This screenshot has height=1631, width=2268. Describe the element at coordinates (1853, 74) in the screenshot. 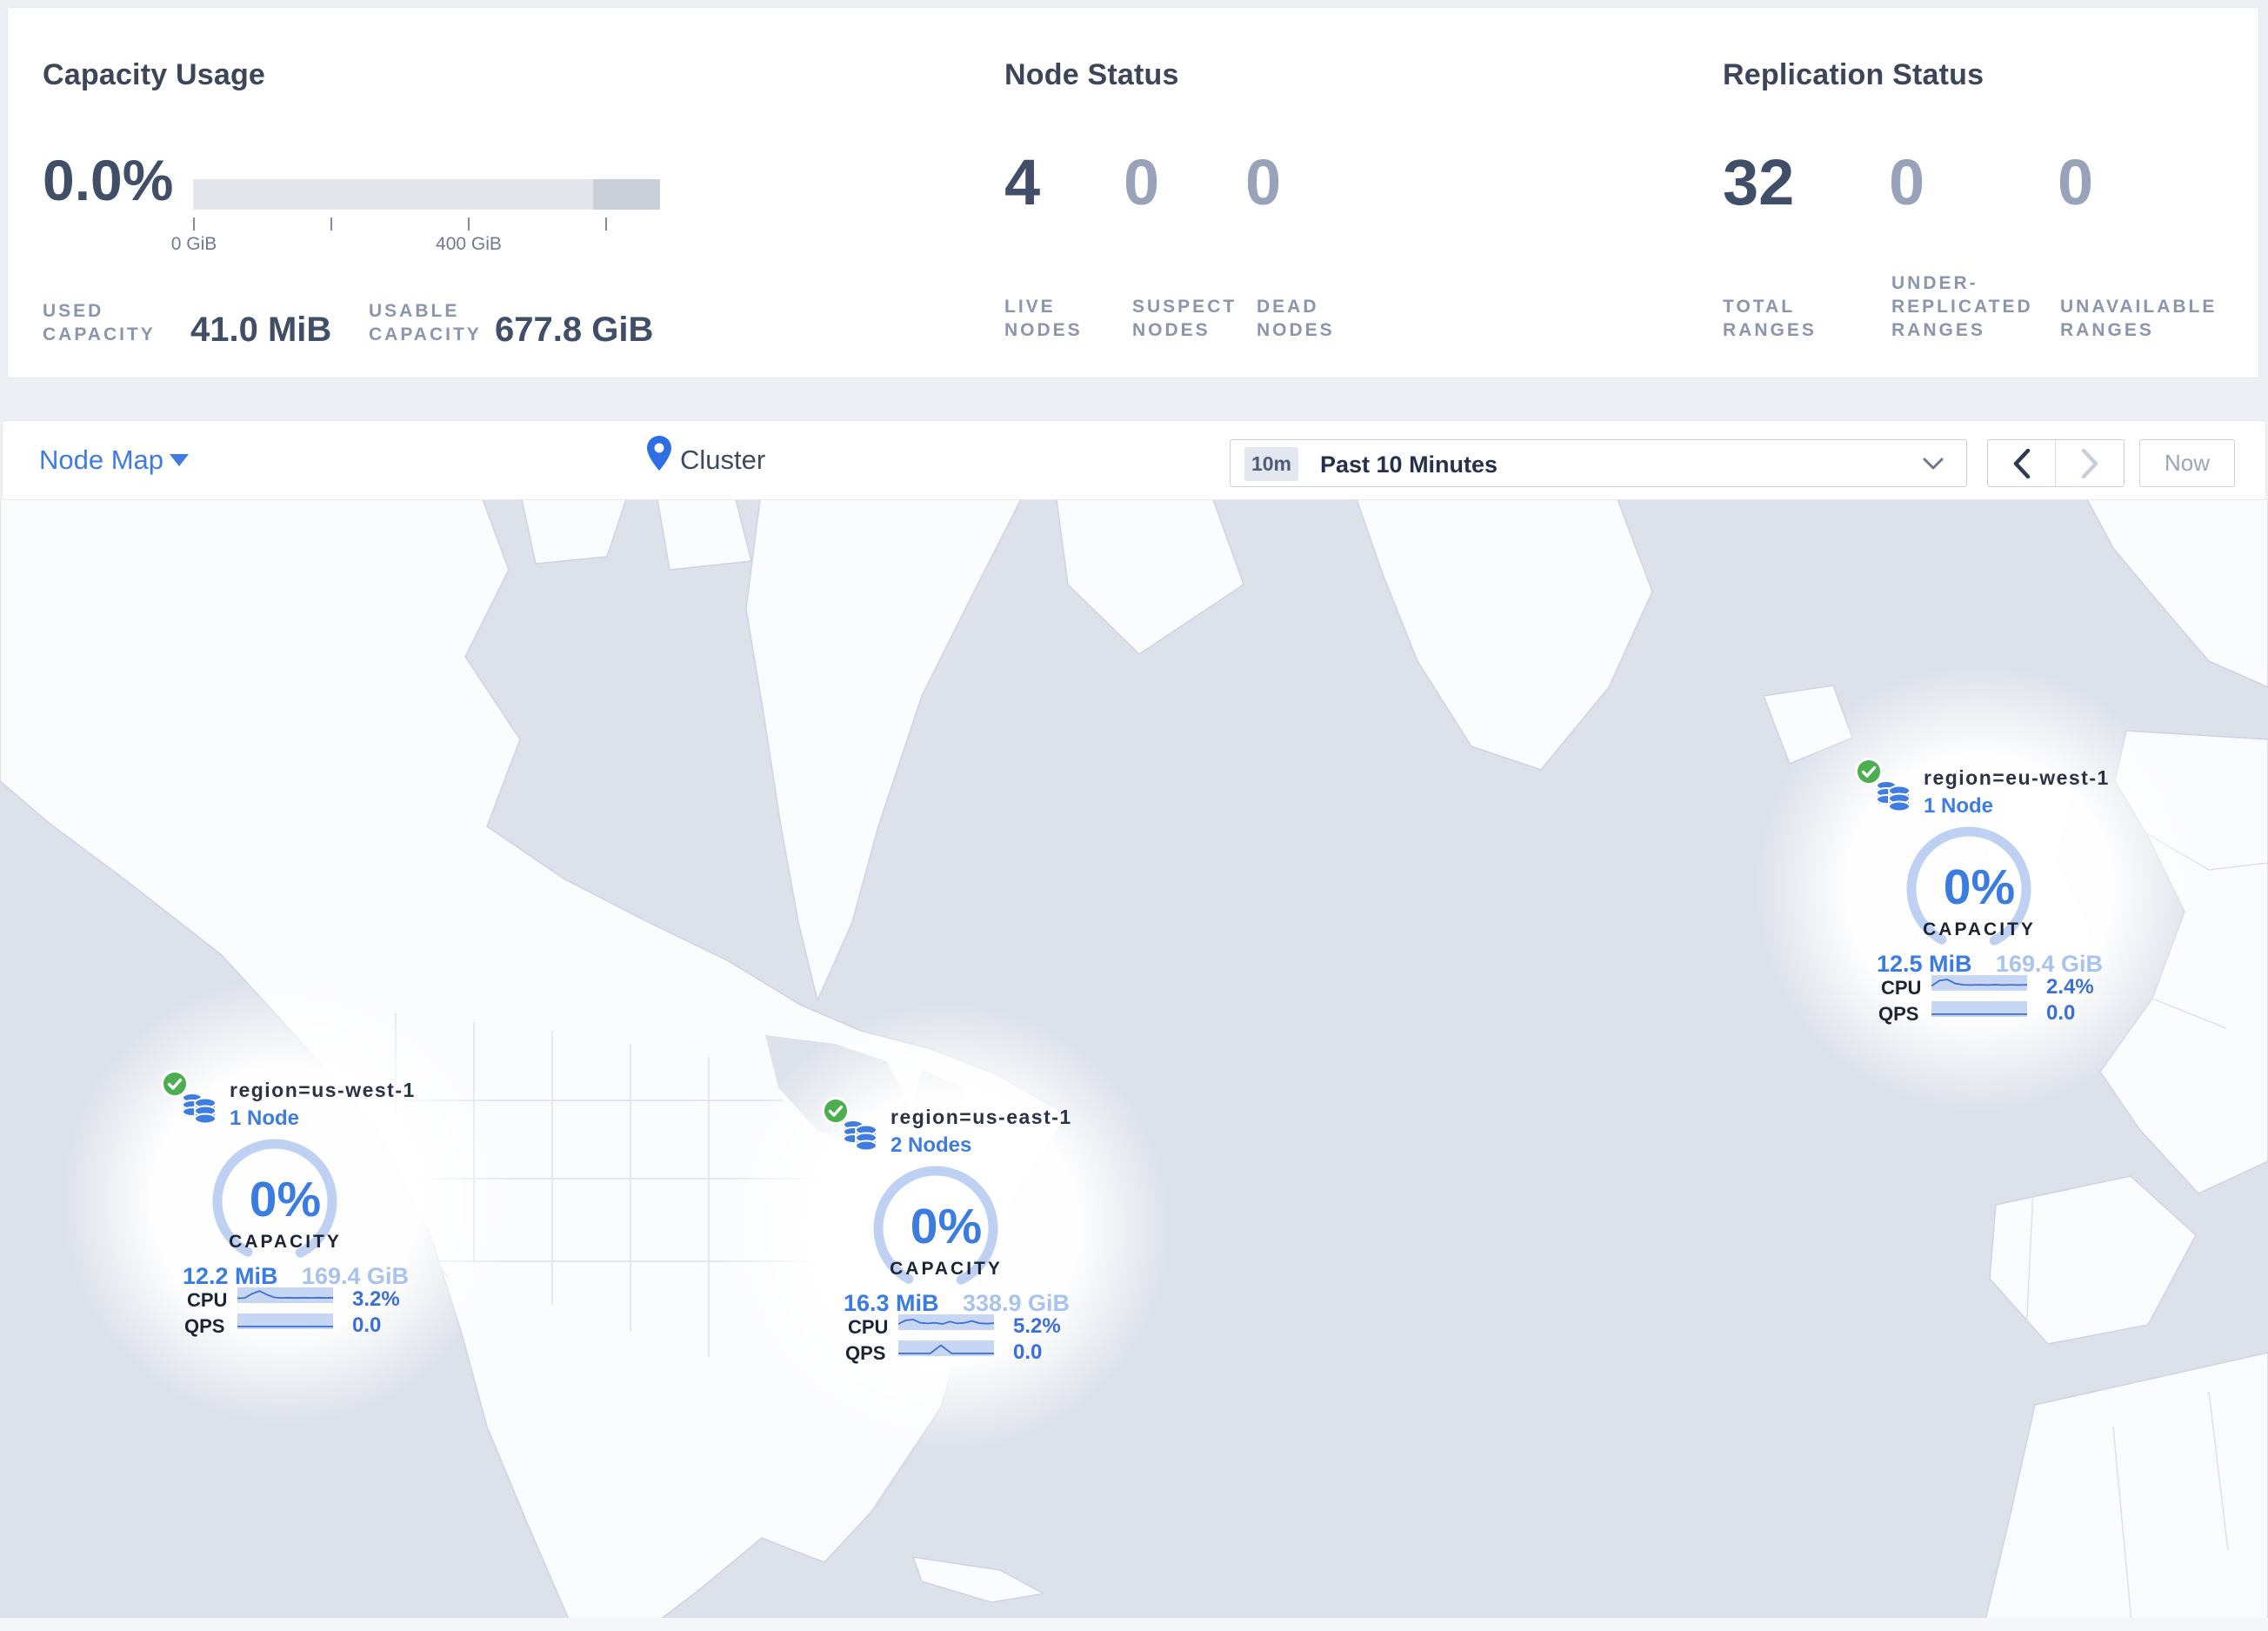

I see `replication-status-title: Replication Status` at that location.